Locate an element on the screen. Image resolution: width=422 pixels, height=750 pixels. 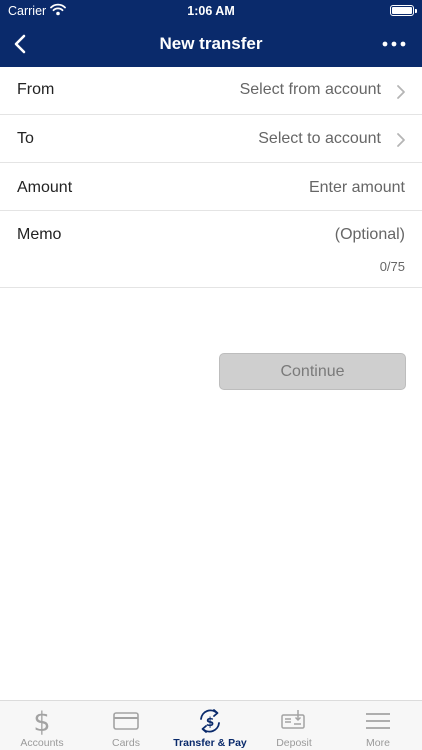
amount-row: Amount Enter amount is located at coordinates (211, 187).